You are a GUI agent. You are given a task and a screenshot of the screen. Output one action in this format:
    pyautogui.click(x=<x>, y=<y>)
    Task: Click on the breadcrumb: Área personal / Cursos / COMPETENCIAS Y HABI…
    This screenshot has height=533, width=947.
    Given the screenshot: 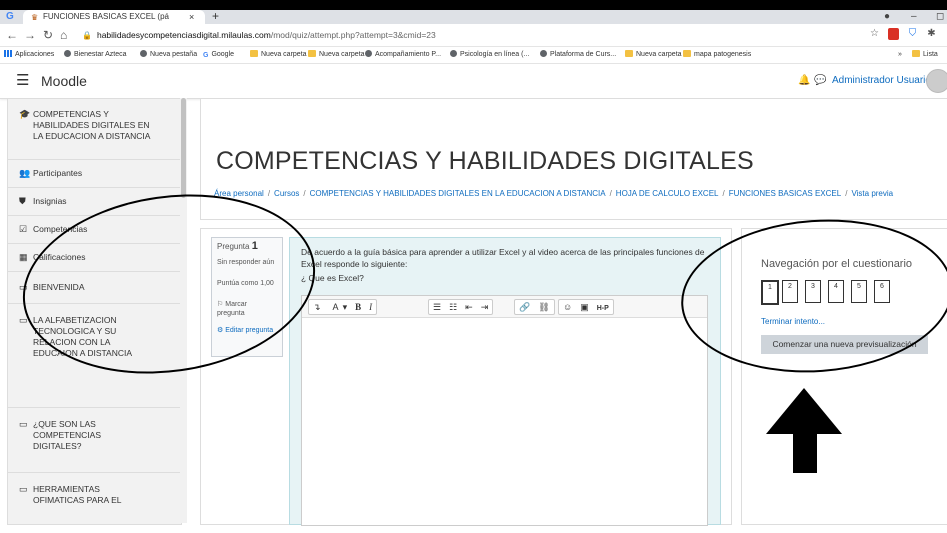 What is the action you would take?
    pyautogui.click(x=554, y=193)
    